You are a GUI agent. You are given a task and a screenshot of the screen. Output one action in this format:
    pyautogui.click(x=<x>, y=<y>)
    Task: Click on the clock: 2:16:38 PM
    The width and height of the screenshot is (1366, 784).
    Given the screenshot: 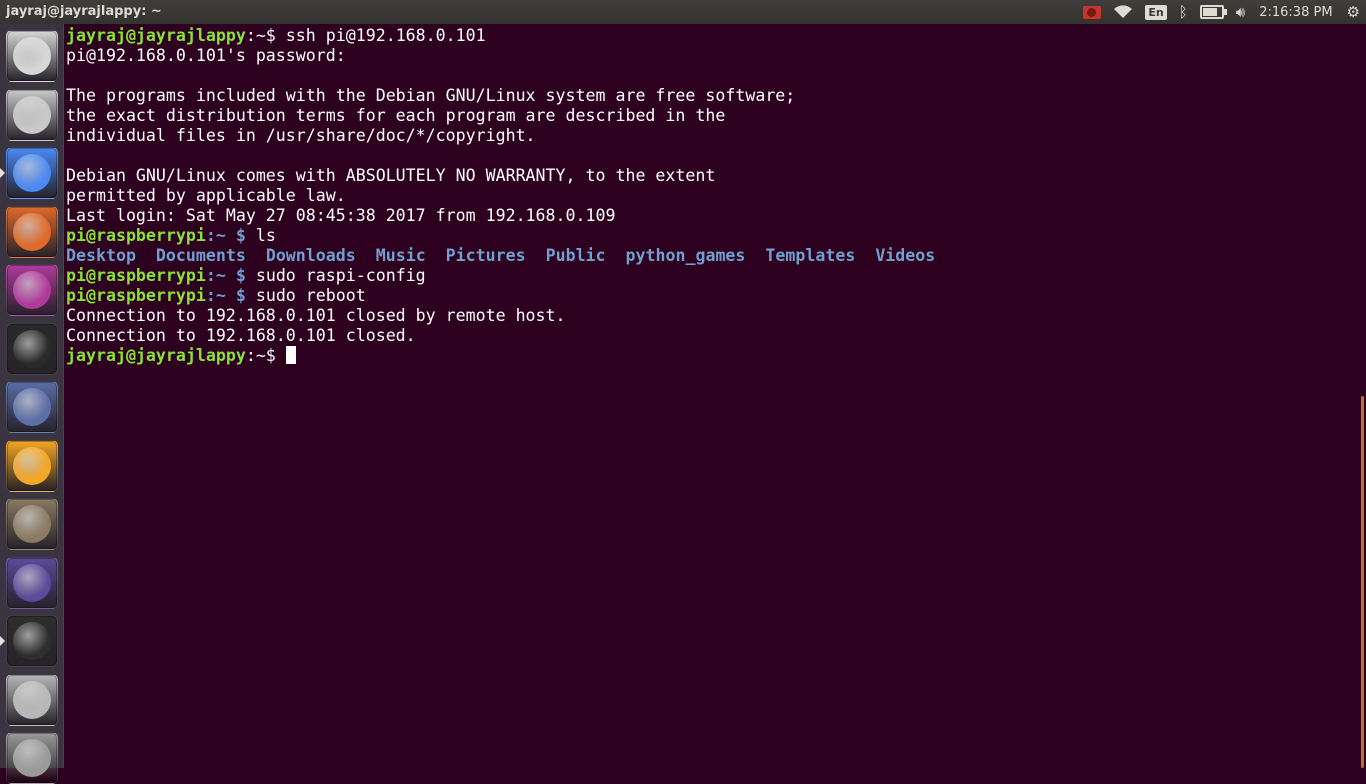 What is the action you would take?
    pyautogui.click(x=1295, y=12)
    